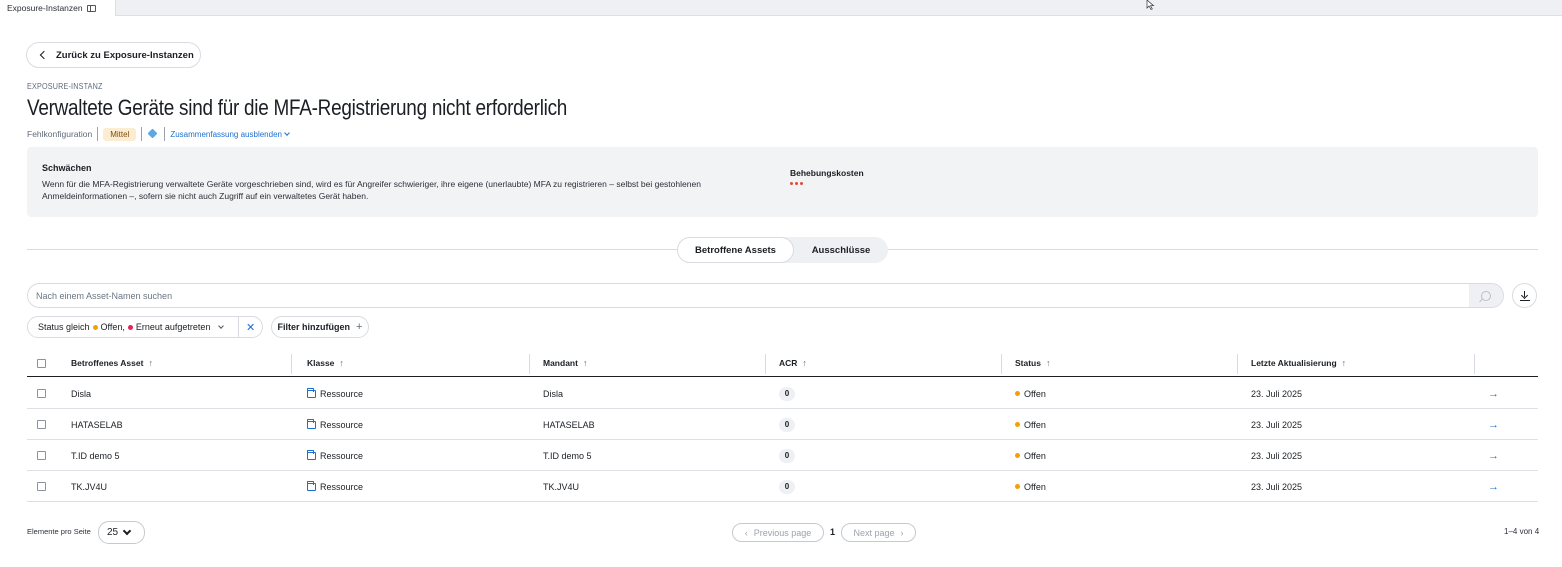 The width and height of the screenshot is (1562, 567). What do you see at coordinates (120, 134) in the screenshot?
I see `severity-badge: Mittel` at bounding box center [120, 134].